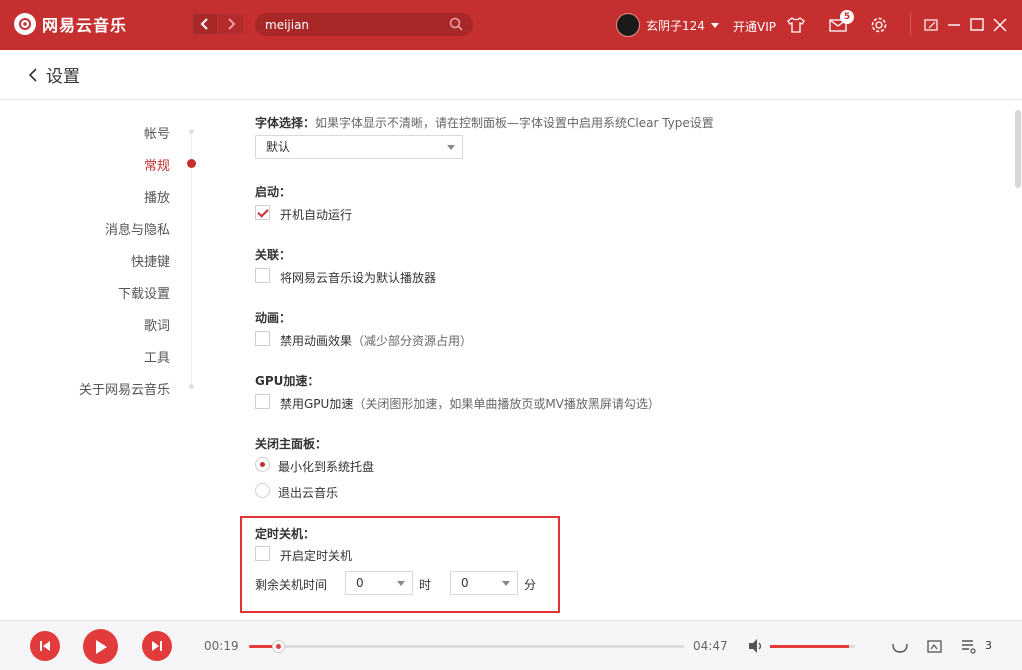 The height and width of the screenshot is (670, 1022). I want to click on divider, so click(910, 24).